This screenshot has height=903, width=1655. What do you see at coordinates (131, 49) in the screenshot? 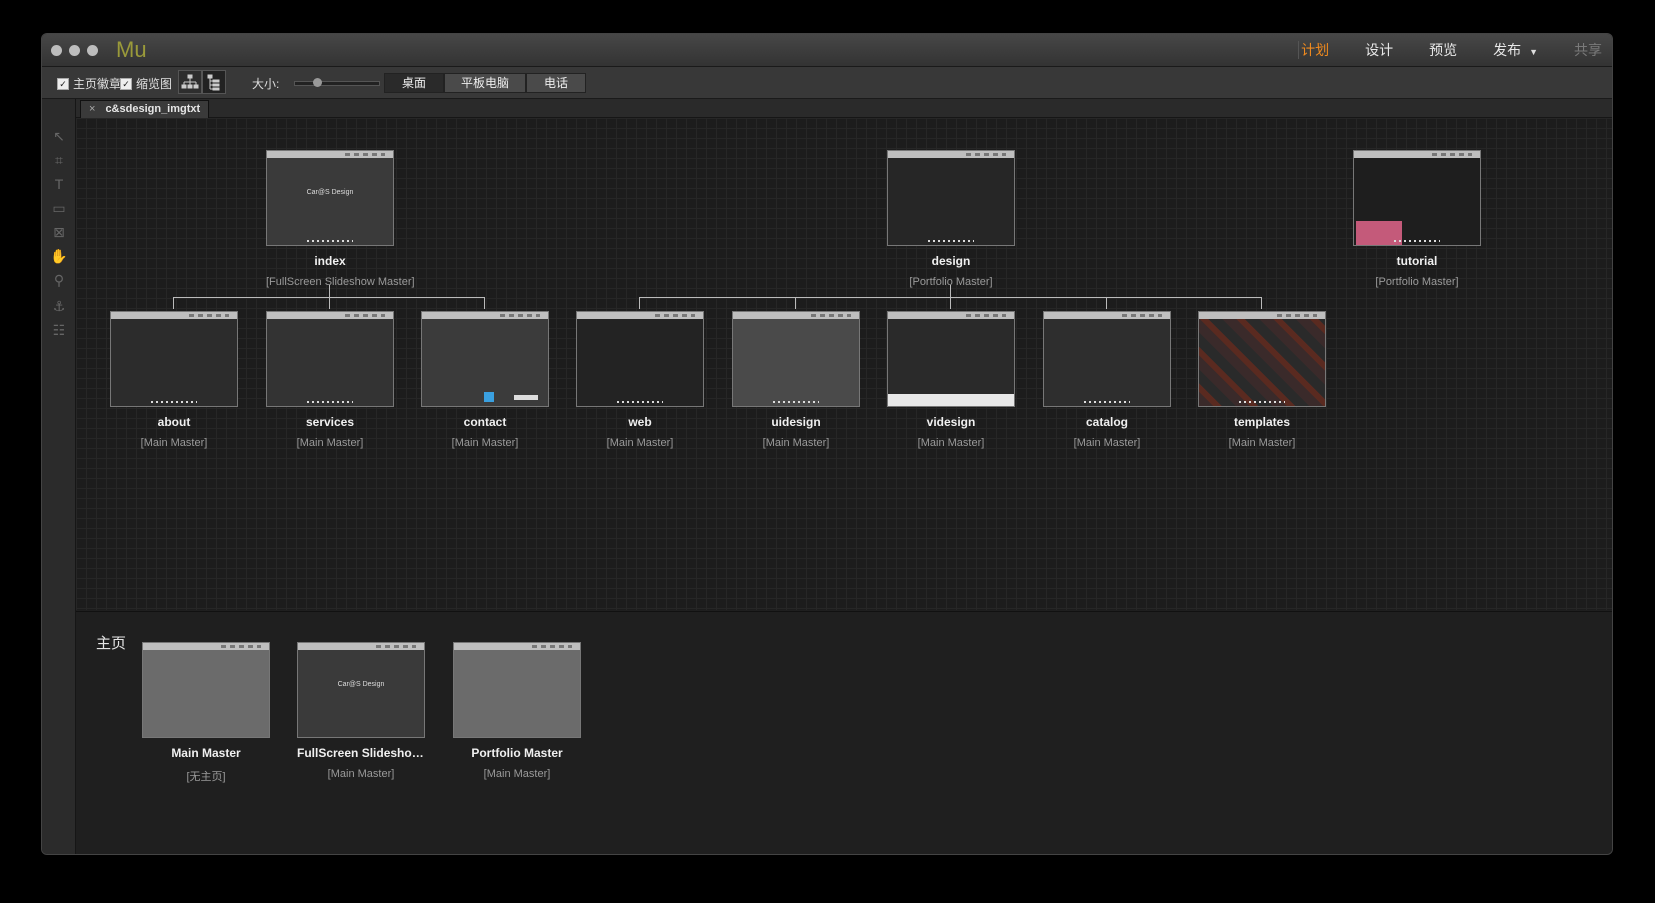
I see `app-logo: Mu` at bounding box center [131, 49].